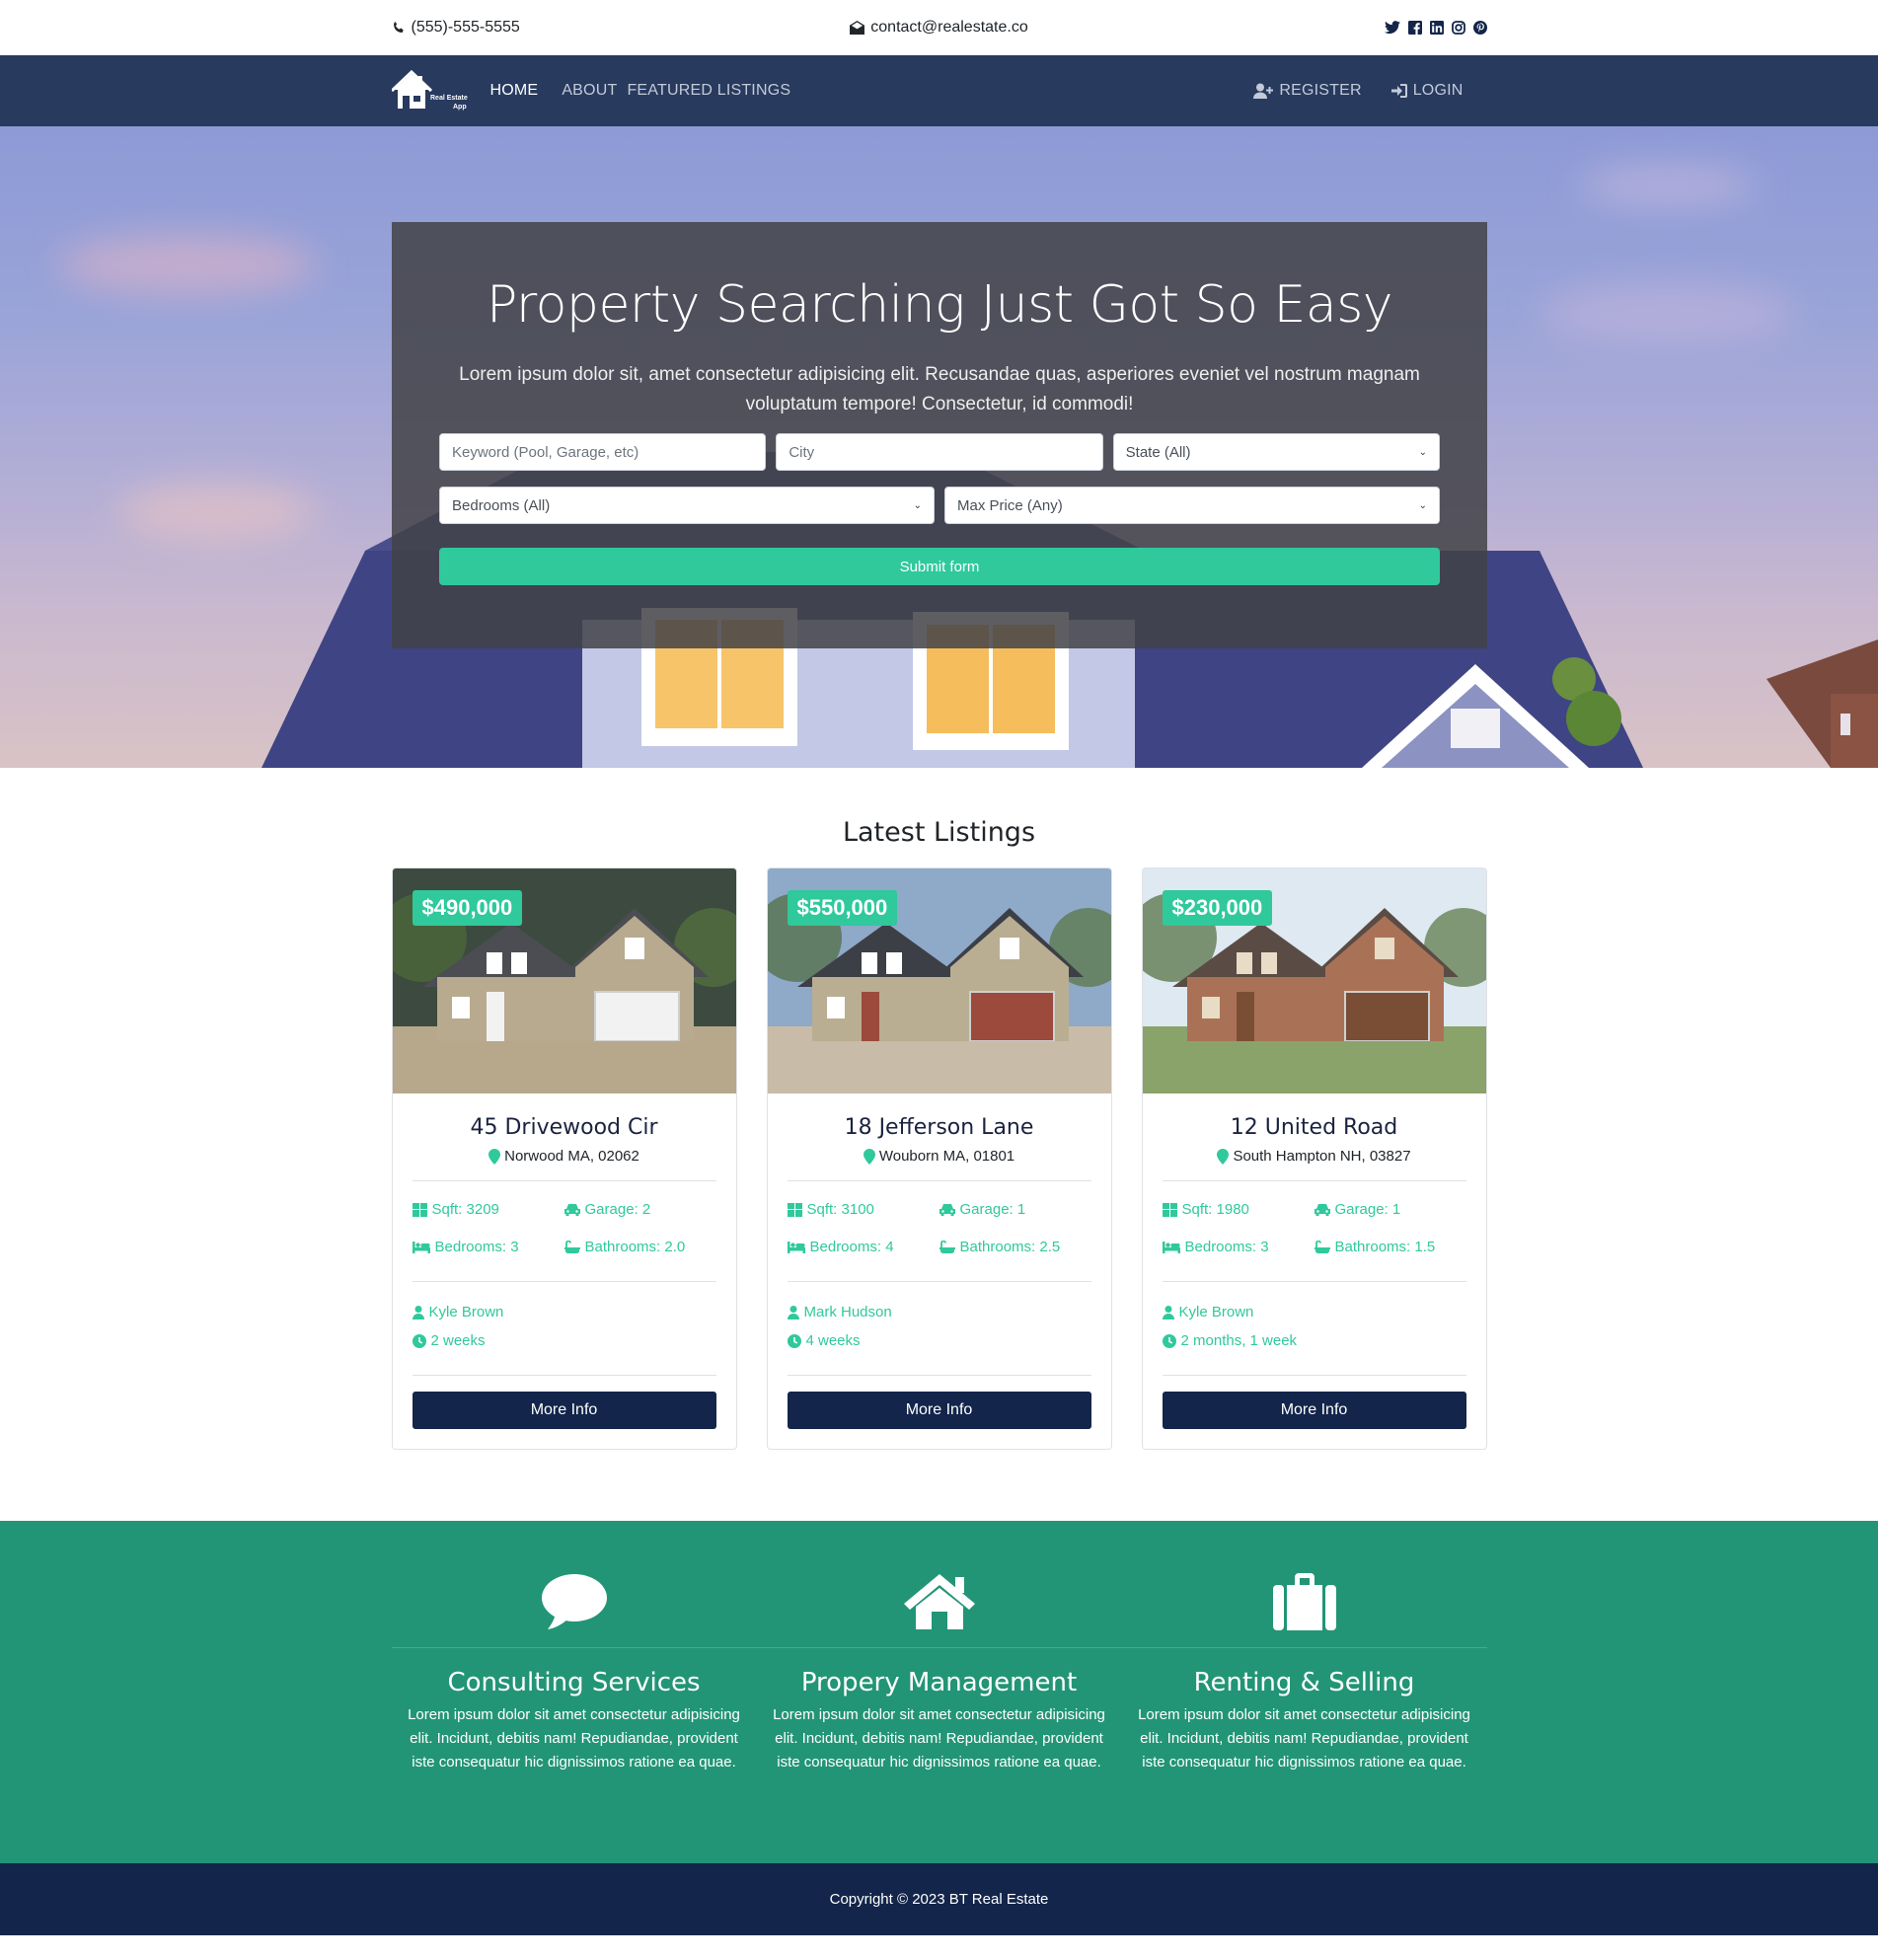 The width and height of the screenshot is (1878, 1960). I want to click on listings-heading: Latest Listings, so click(939, 832).